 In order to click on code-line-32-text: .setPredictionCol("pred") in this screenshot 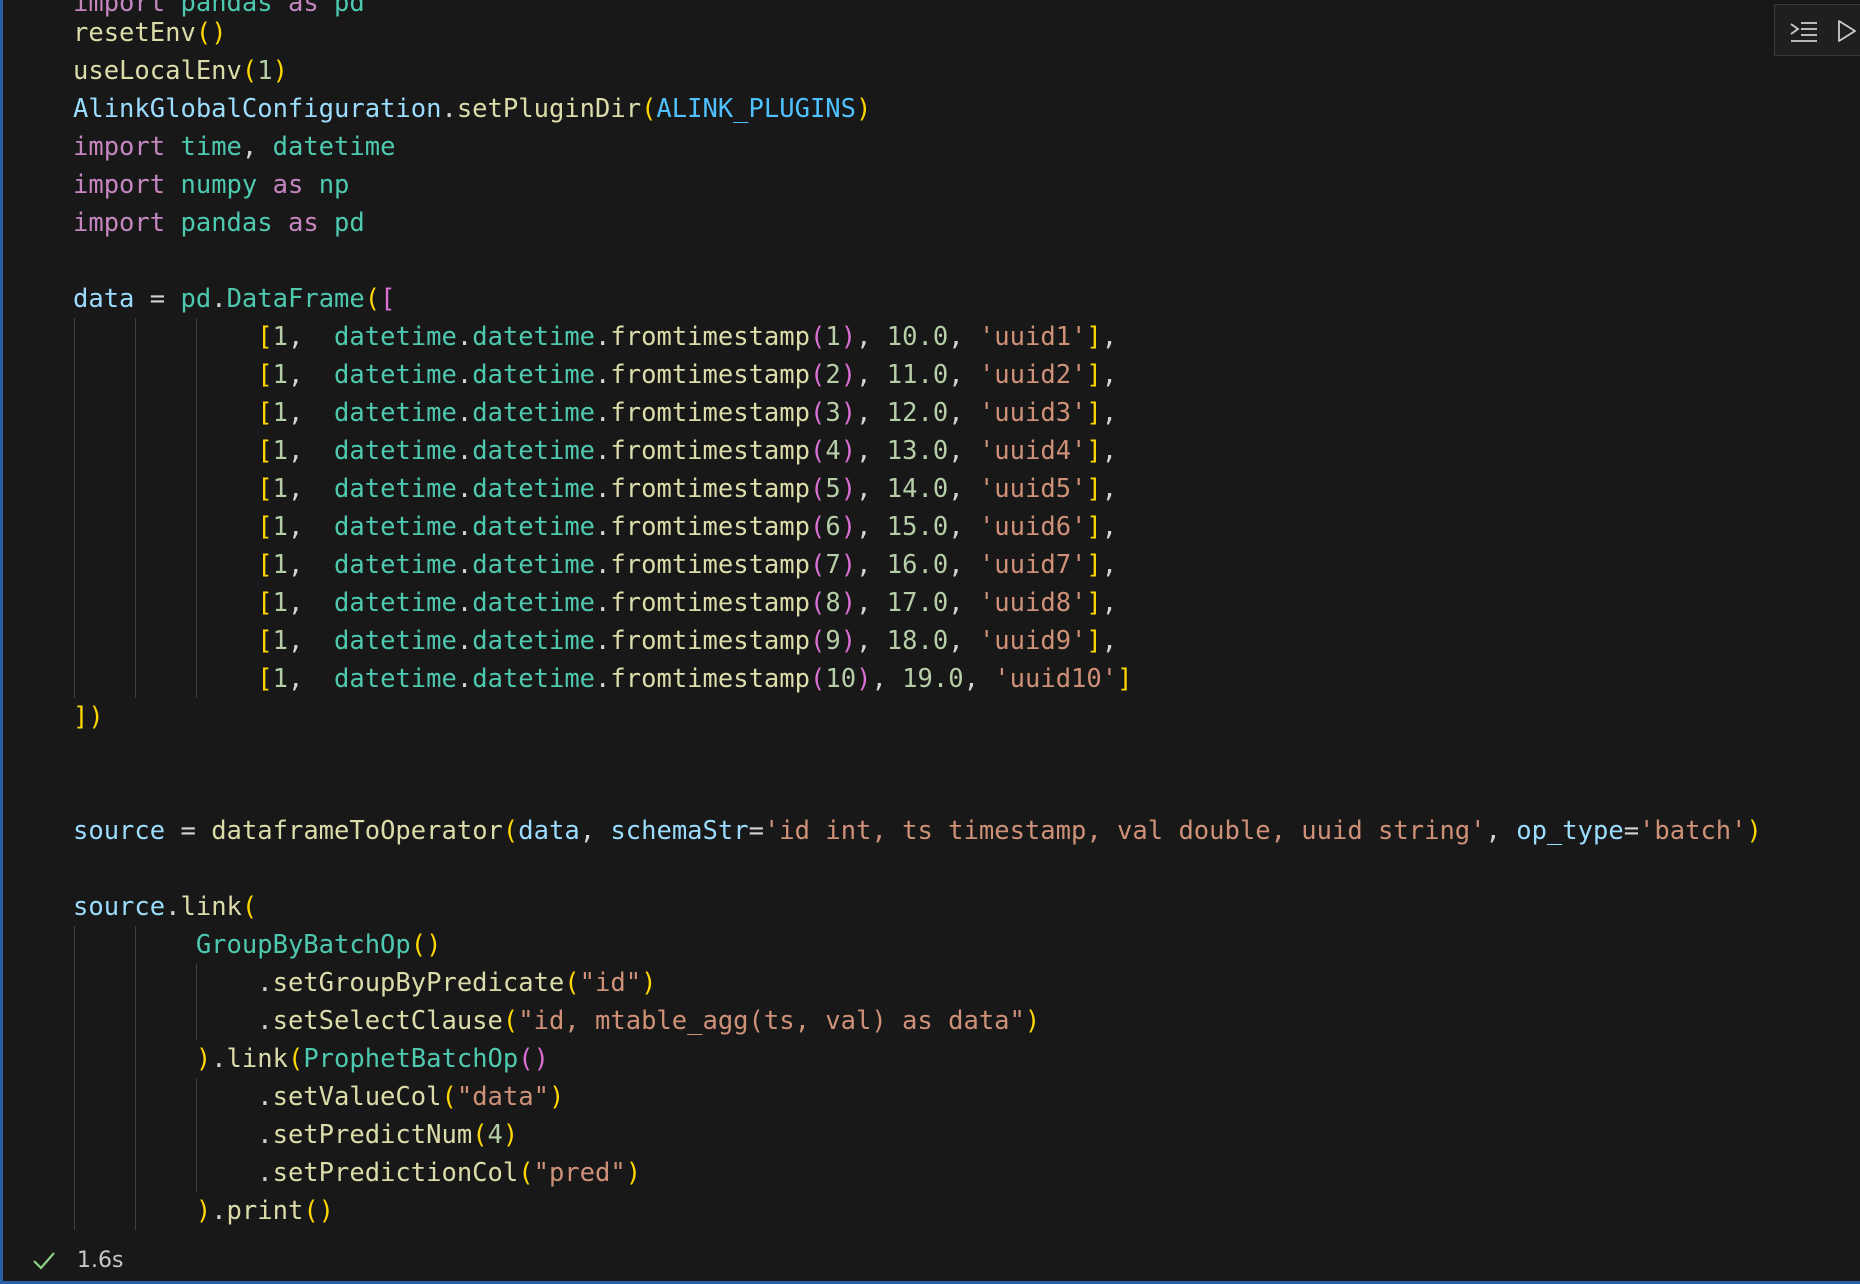, I will do `click(449, 1173)`.